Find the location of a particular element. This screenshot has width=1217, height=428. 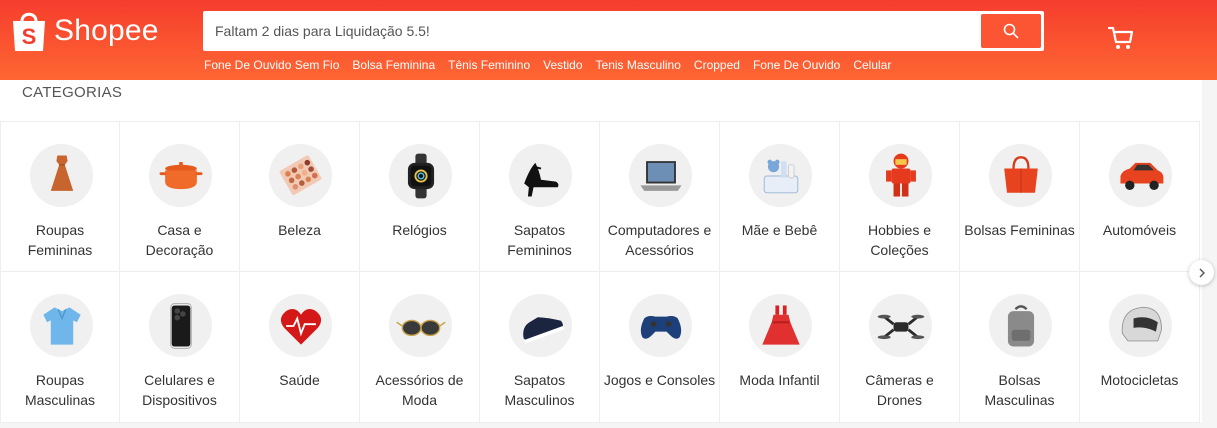

cooking-pot-icon is located at coordinates (180, 175).